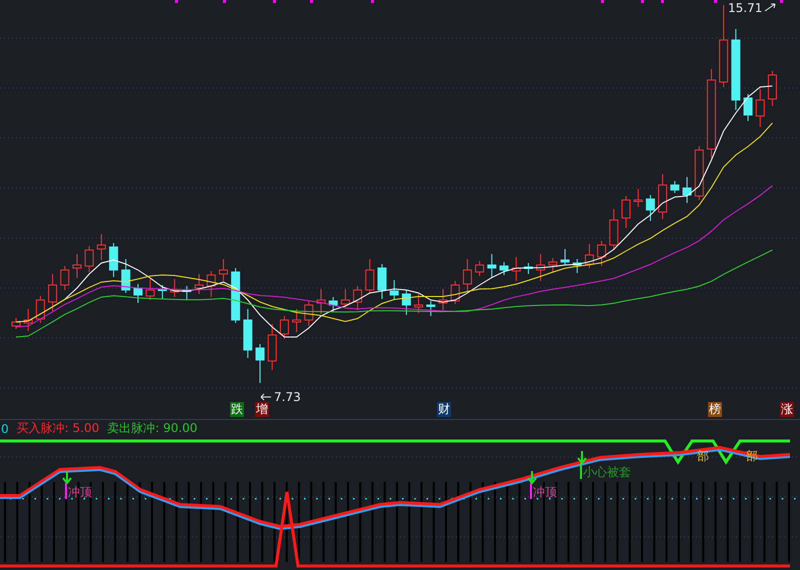 The image size is (800, 570). I want to click on signal-label: 小心被套, so click(607, 472).